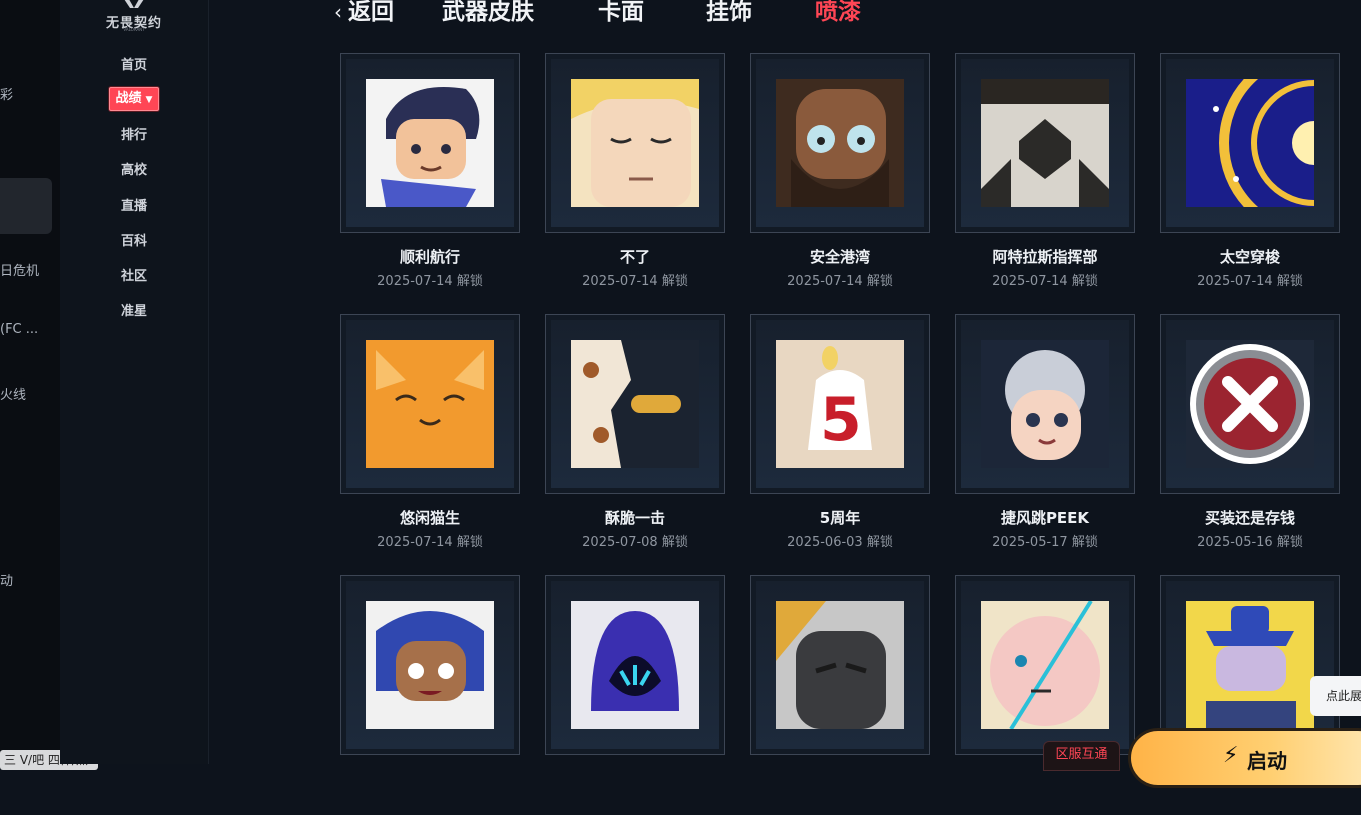 This screenshot has height=815, width=1361. I want to click on back-label: 返回, so click(371, 12).